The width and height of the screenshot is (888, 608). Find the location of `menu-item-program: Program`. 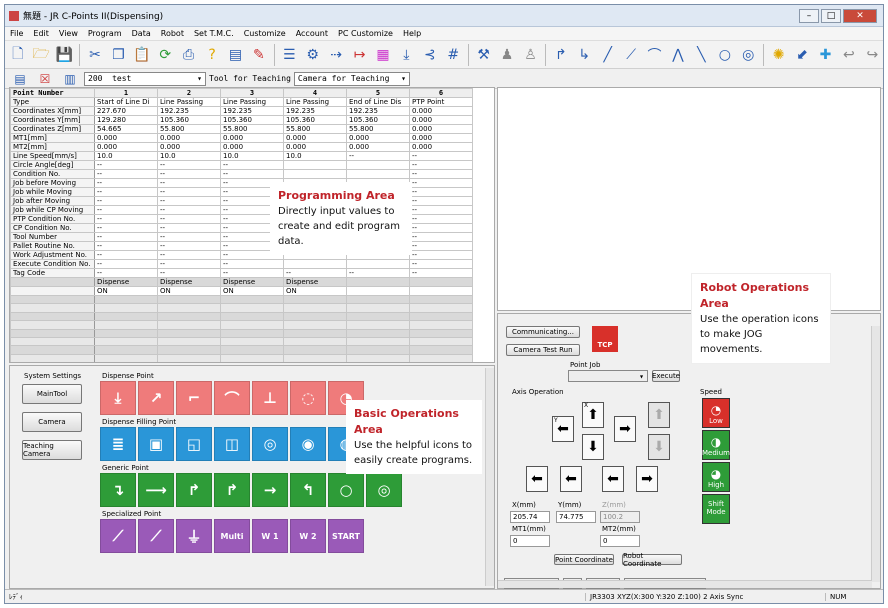

menu-item-program: Program is located at coordinates (105, 33).